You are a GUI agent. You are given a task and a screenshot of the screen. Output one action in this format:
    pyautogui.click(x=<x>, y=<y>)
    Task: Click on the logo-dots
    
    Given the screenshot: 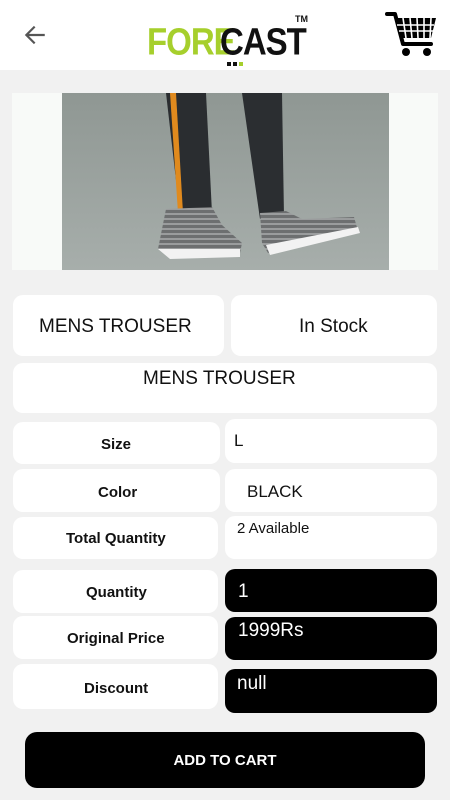 What is the action you would take?
    pyautogui.click(x=235, y=64)
    